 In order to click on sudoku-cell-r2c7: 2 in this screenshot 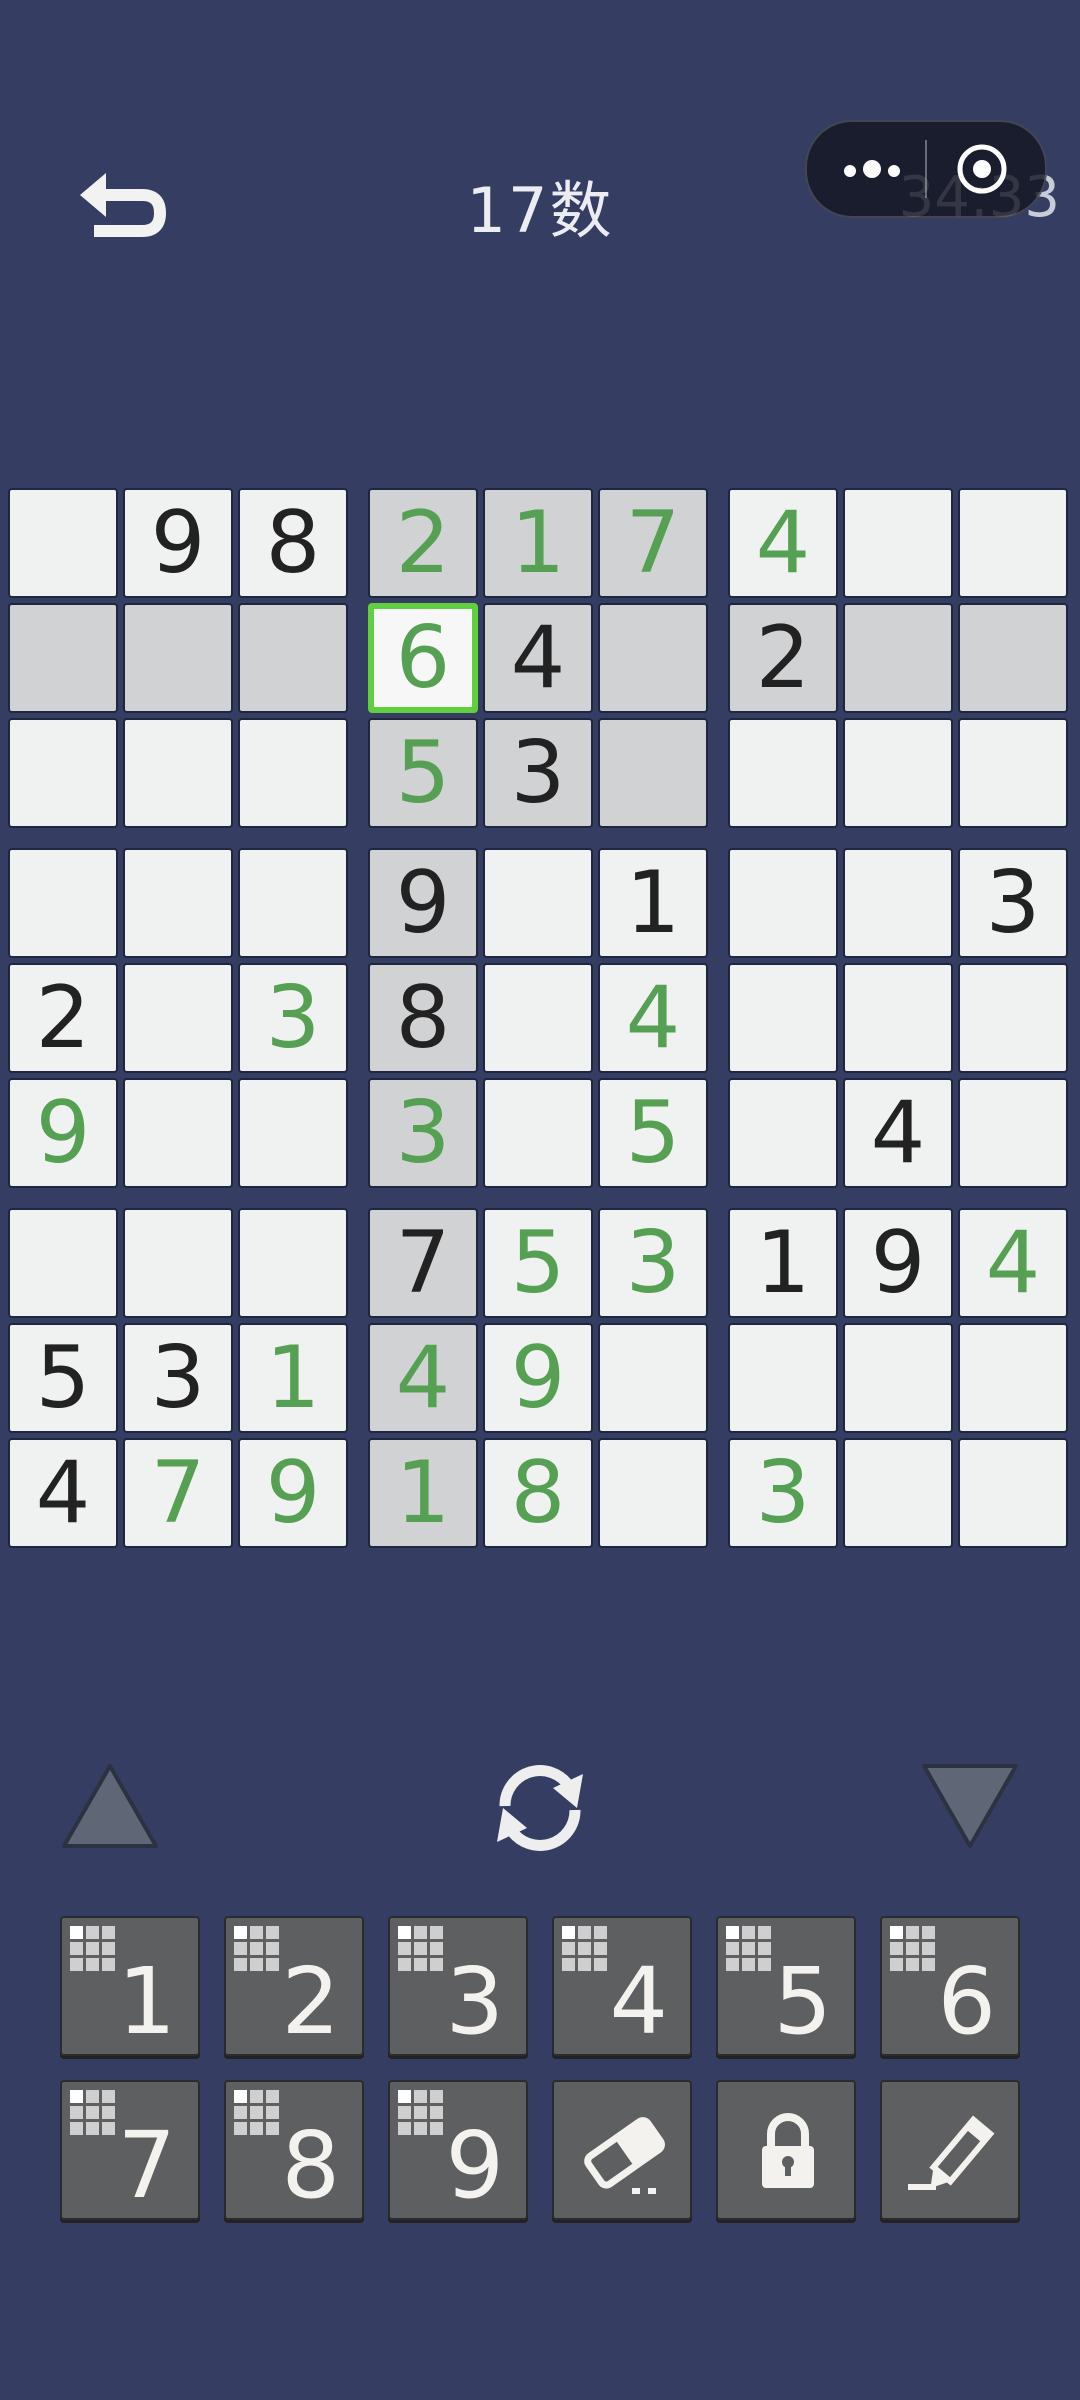, I will do `click(783, 658)`.